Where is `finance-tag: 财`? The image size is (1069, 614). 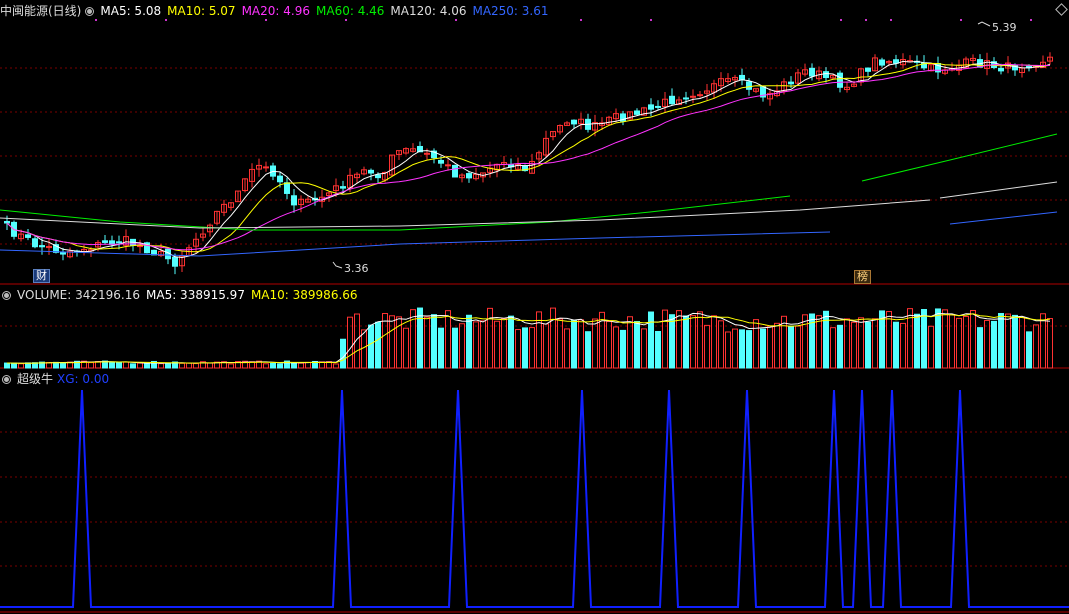 finance-tag: 财 is located at coordinates (41, 276).